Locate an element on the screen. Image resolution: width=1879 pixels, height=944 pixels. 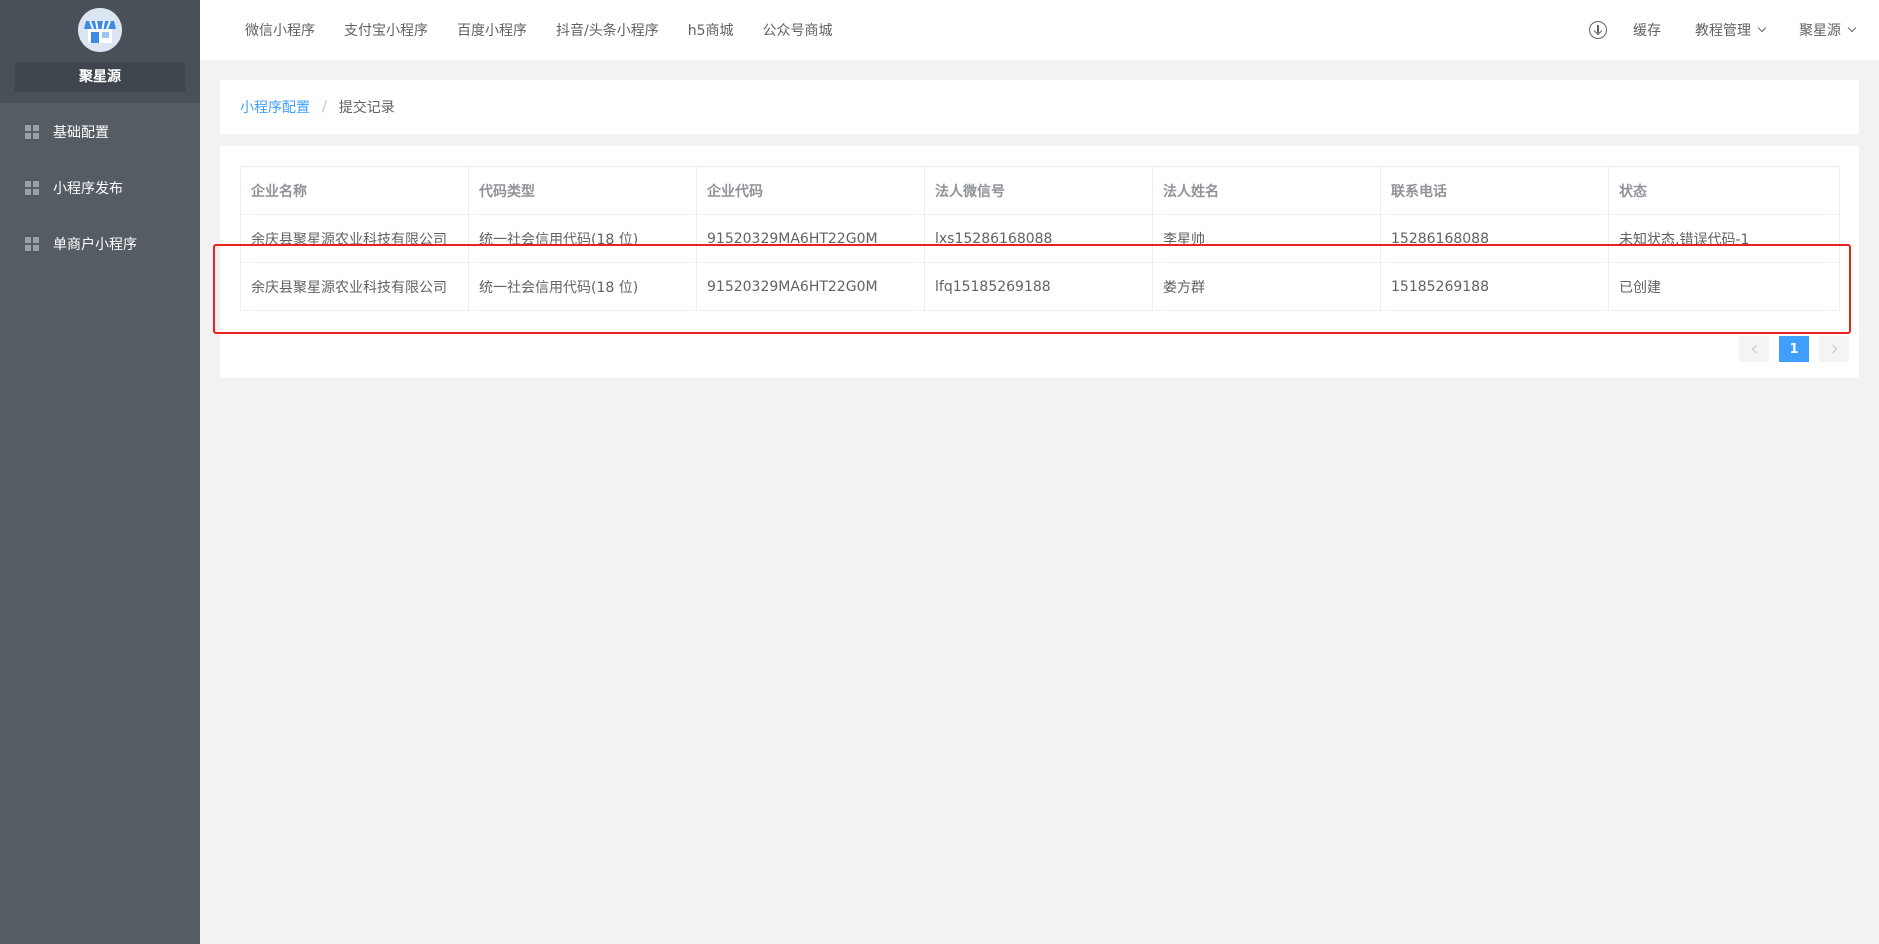
next-page-button is located at coordinates (1834, 349).